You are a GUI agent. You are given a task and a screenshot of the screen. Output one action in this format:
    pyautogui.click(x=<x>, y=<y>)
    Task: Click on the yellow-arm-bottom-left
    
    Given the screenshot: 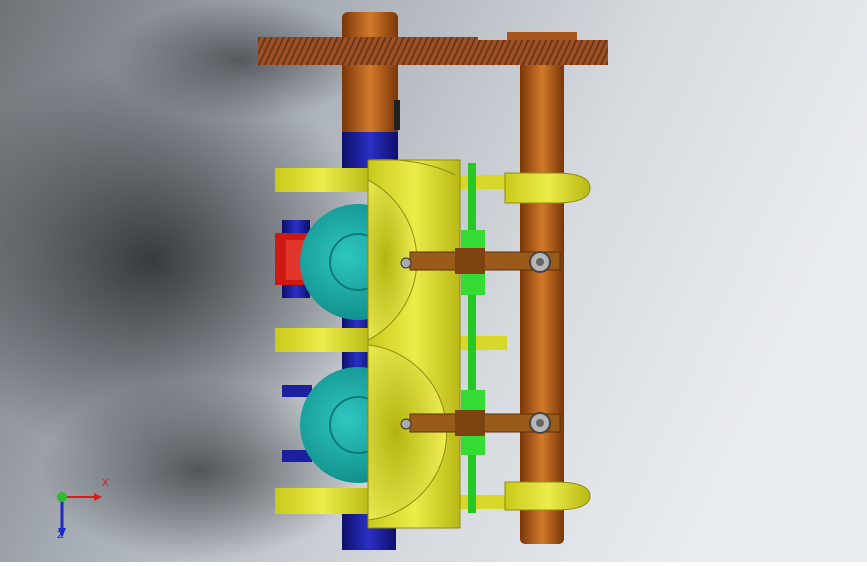 What is the action you would take?
    pyautogui.click(x=322, y=501)
    